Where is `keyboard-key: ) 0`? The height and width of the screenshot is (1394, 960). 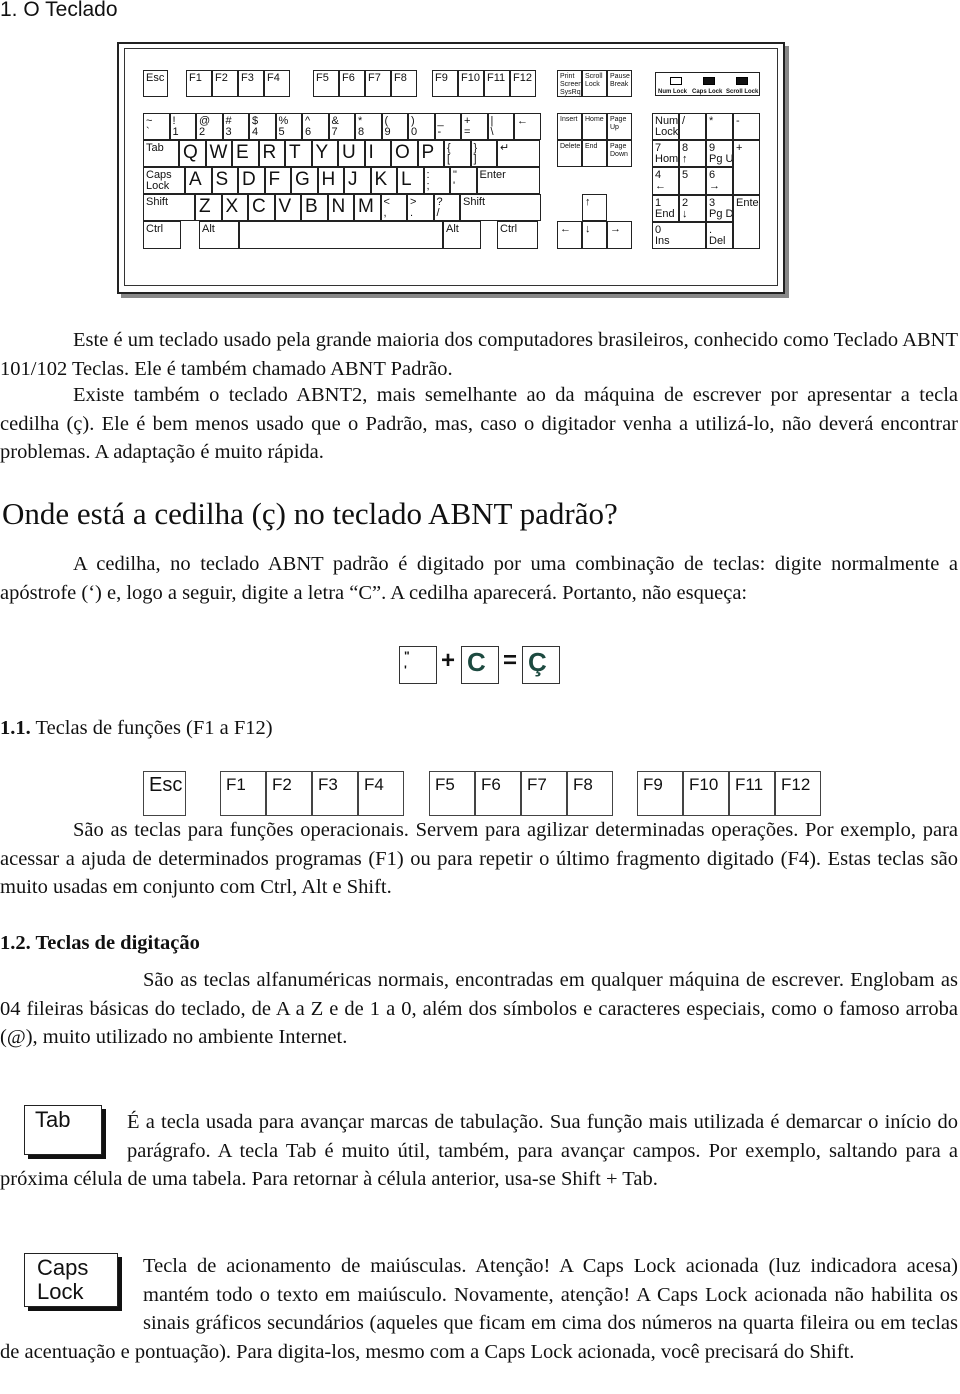
keyboard-key: ) 0 is located at coordinates (421, 126).